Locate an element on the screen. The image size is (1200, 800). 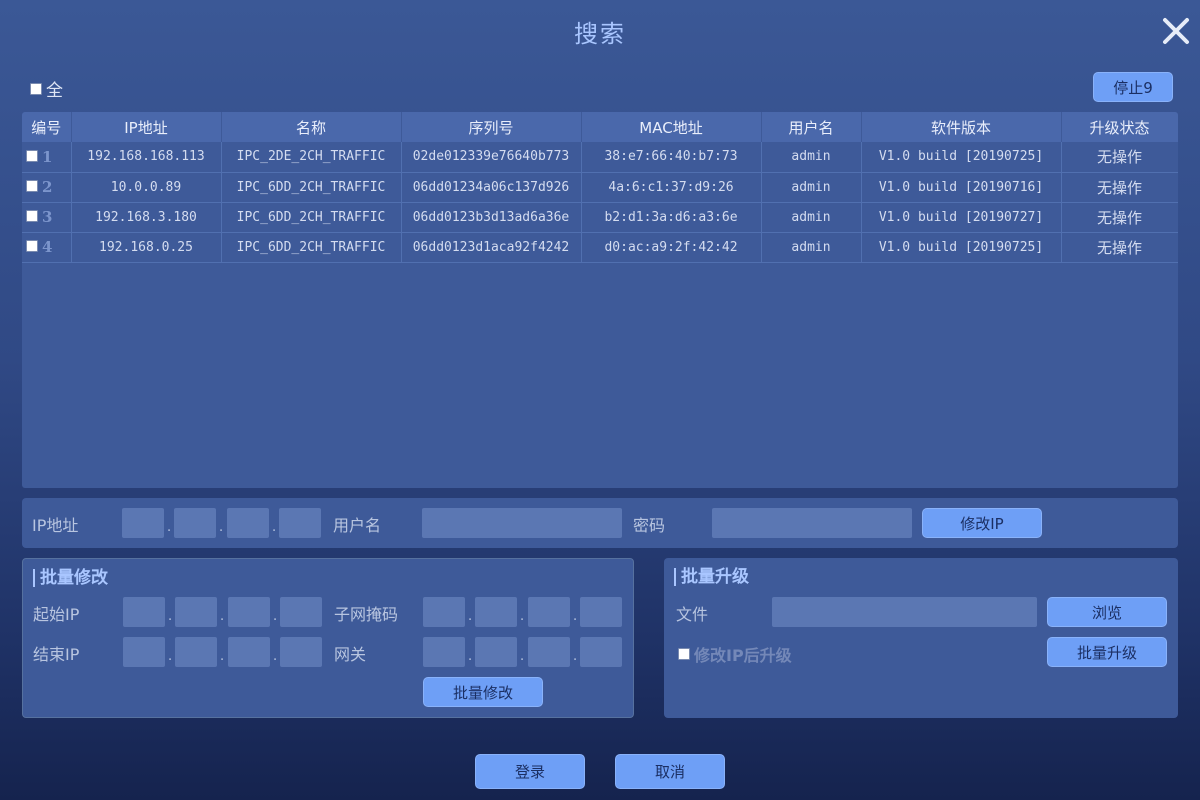
subnet-octet-1-input is located at coordinates (444, 612).